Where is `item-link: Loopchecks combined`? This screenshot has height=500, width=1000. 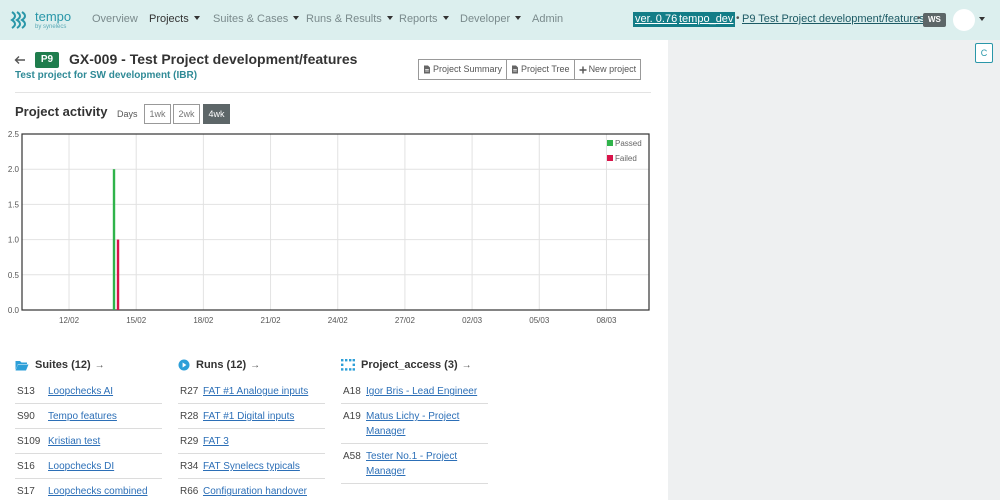
item-link: Loopchecks combined is located at coordinates (98, 491).